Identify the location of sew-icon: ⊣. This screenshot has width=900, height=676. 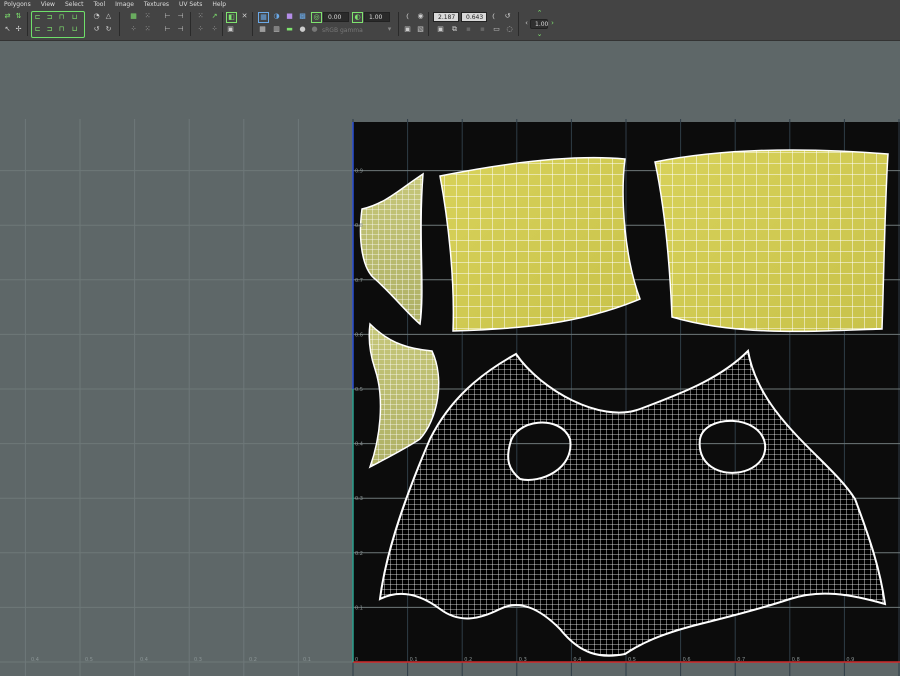
(180, 16).